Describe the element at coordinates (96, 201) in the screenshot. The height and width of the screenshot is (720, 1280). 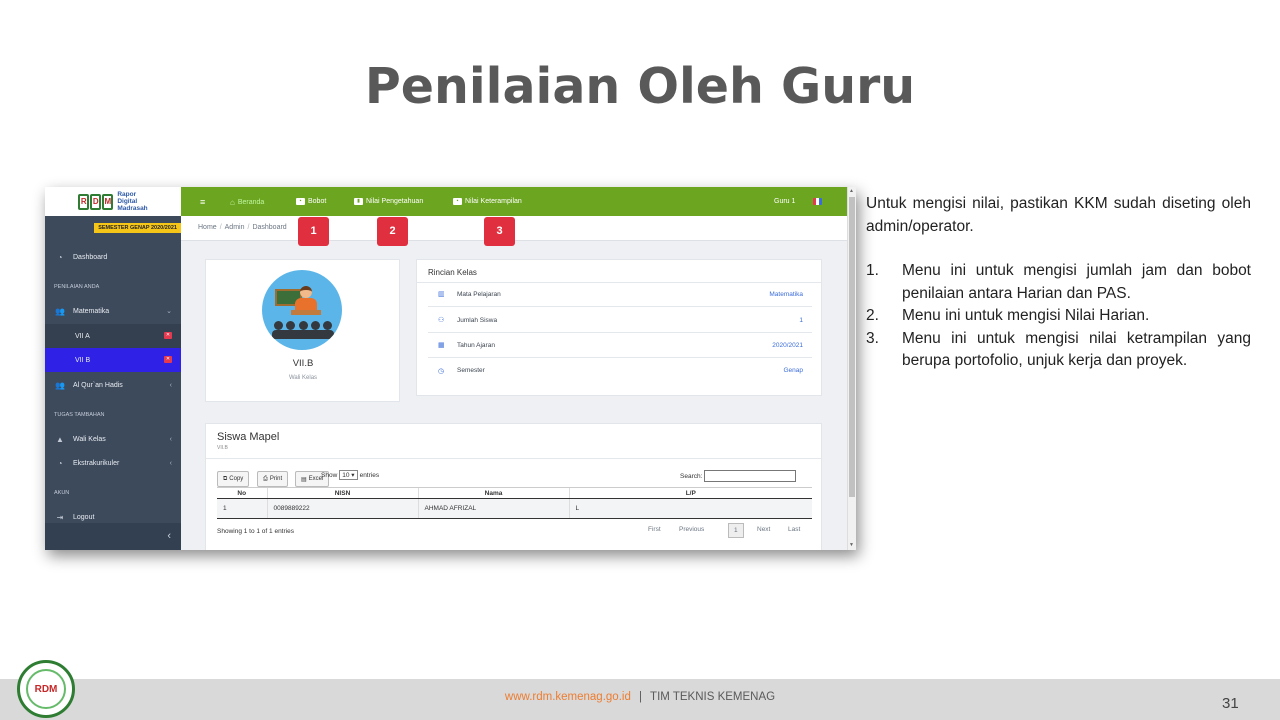
I see `rdm-logo-icon: R D M` at that location.